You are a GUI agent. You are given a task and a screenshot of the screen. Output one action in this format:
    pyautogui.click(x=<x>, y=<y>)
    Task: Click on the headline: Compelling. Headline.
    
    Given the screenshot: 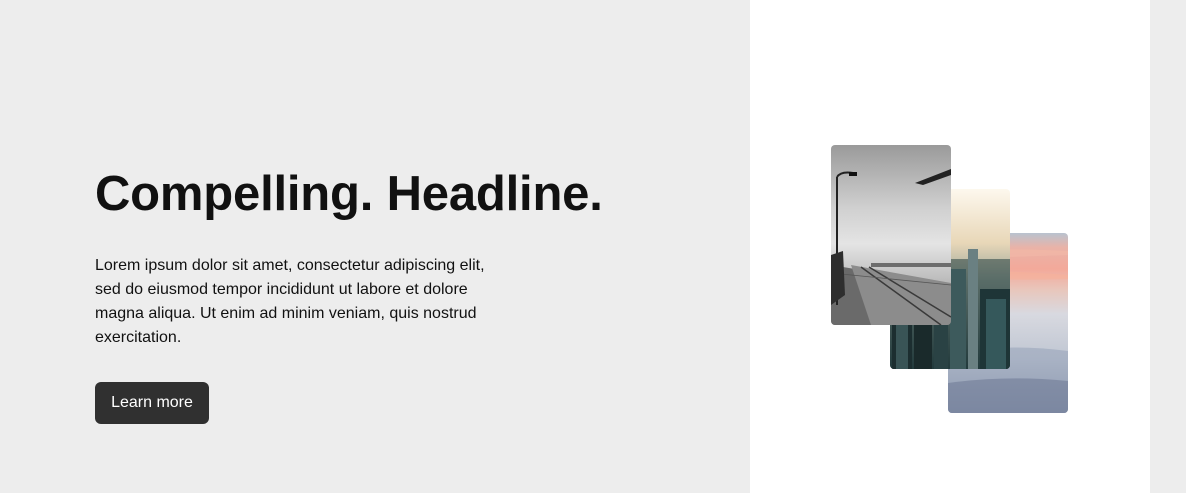 What is the action you would take?
    pyautogui.click(x=349, y=194)
    